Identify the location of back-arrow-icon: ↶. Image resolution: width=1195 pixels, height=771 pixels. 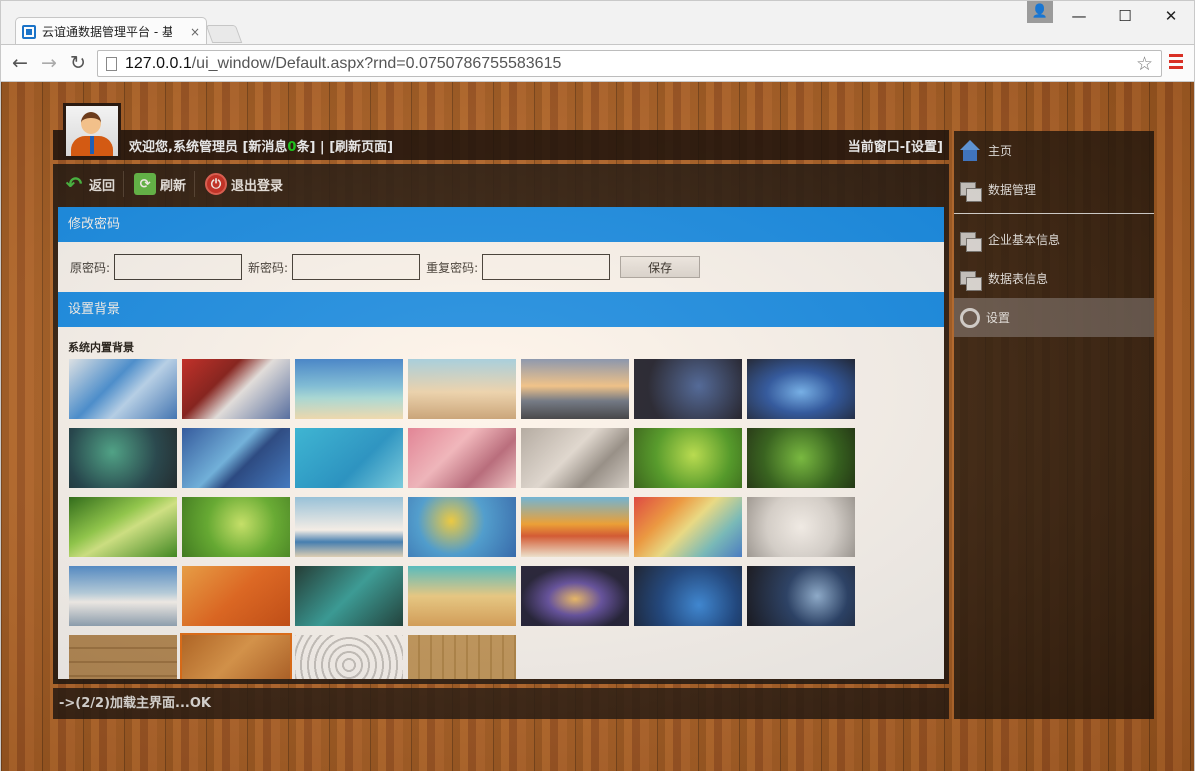
(74, 184).